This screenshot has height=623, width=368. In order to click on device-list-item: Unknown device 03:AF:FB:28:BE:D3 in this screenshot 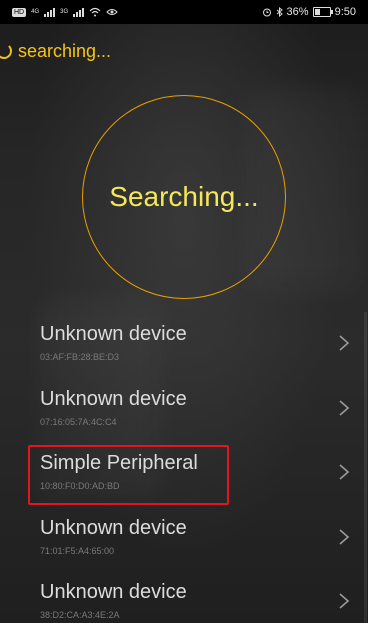, I will do `click(184, 344)`.